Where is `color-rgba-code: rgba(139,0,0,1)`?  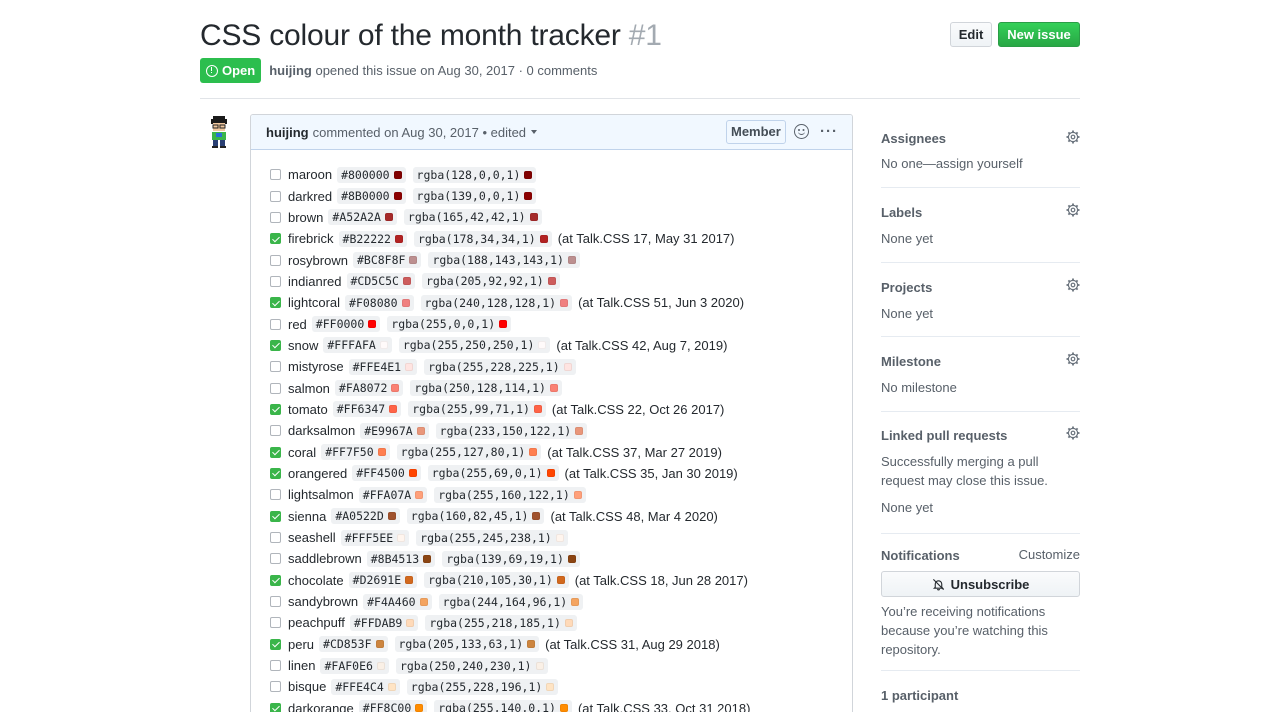
color-rgba-code: rgba(139,0,0,1) is located at coordinates (474, 196).